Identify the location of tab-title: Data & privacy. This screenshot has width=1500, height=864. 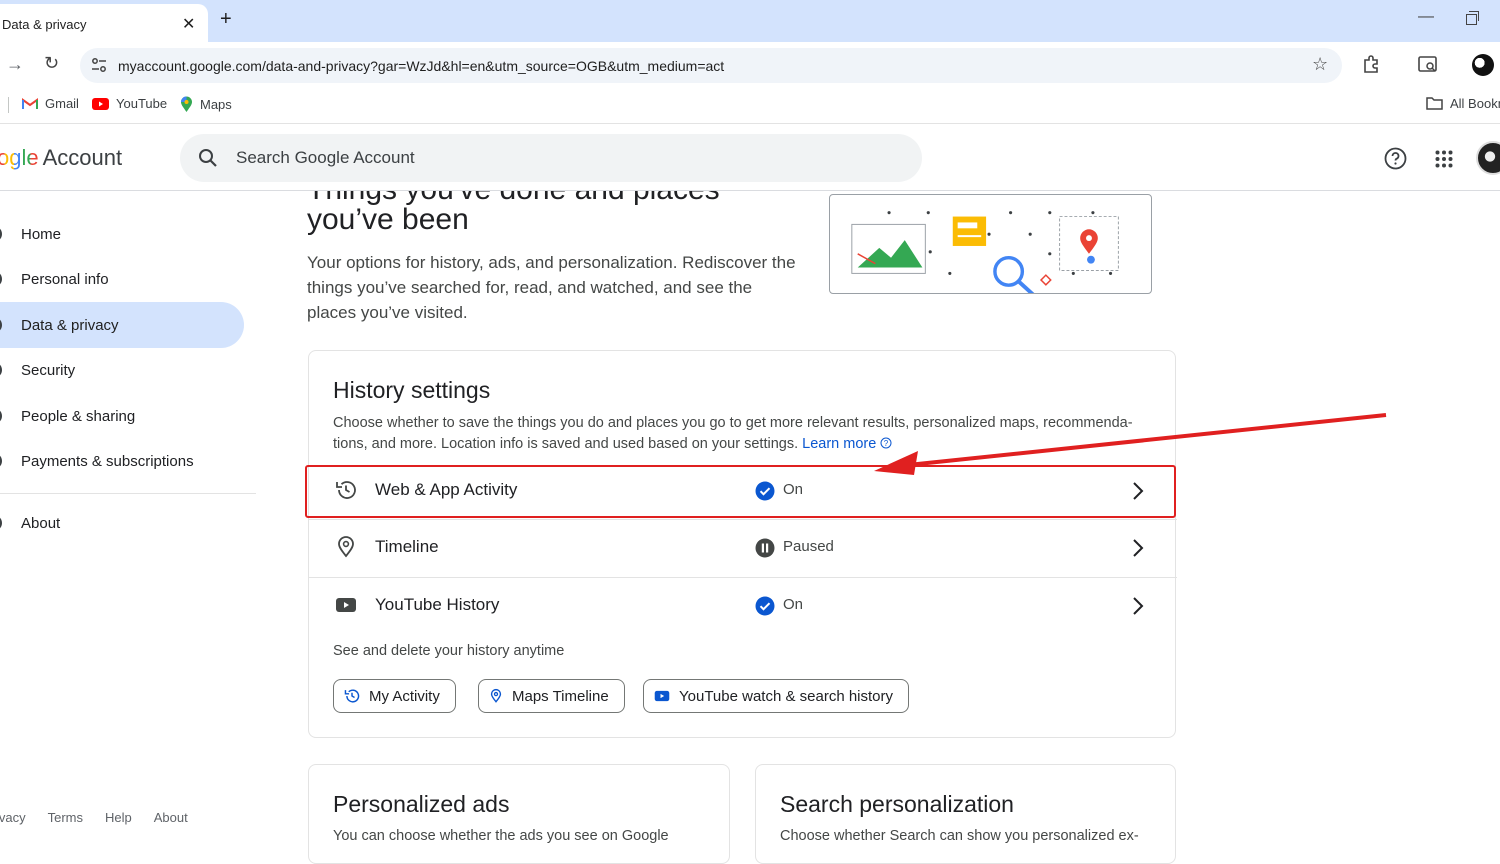
(44, 24).